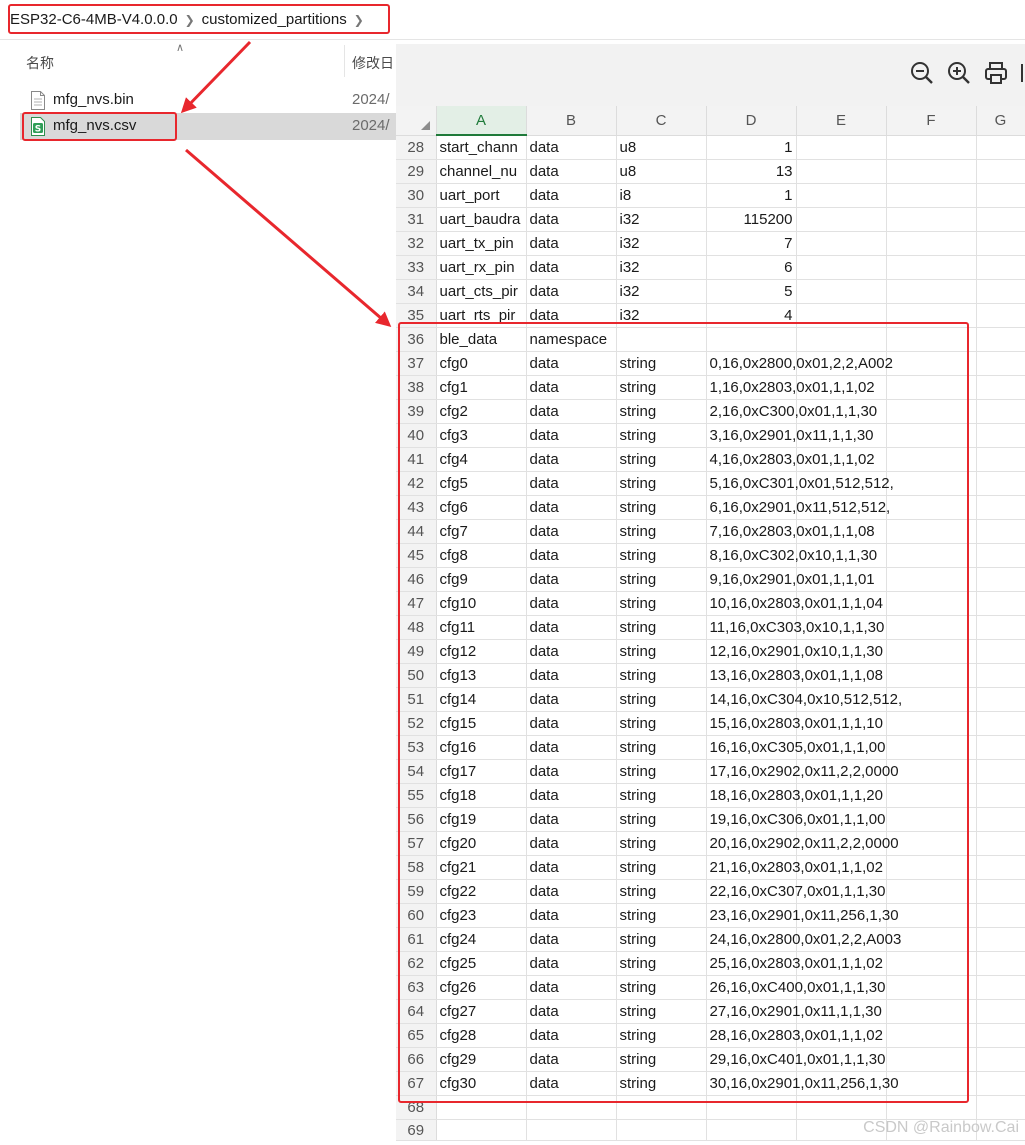  What do you see at coordinates (416, 171) in the screenshot?
I see `row-number: 29` at bounding box center [416, 171].